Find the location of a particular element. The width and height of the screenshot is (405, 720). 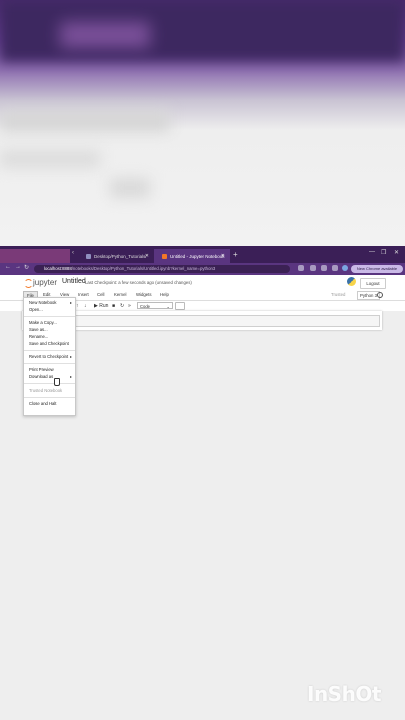

menu-help: Help is located at coordinates (164, 295).